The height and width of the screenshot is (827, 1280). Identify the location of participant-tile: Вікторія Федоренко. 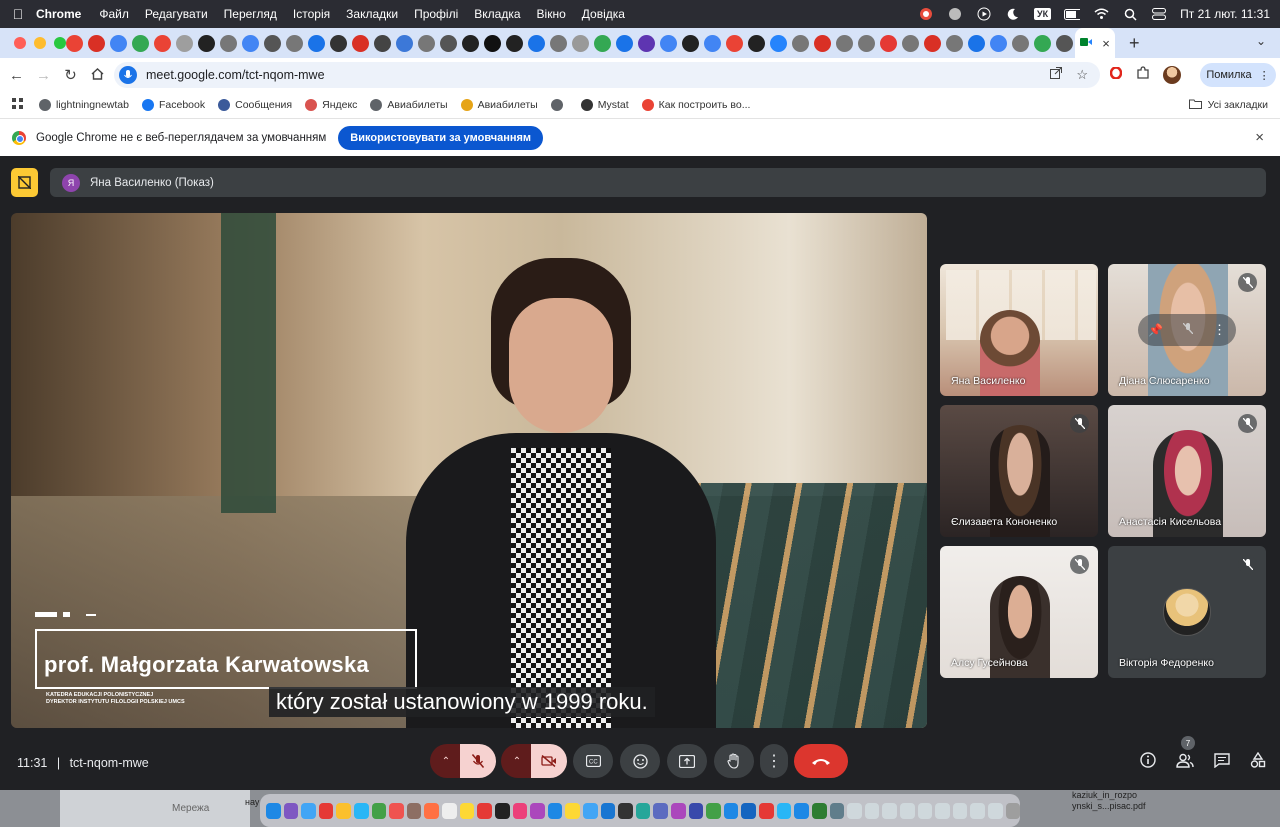
(1187, 612).